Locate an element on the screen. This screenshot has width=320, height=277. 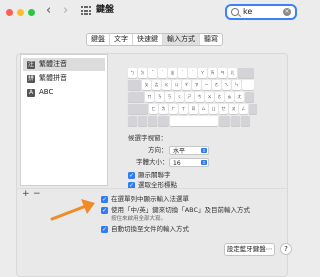
pinyin-icon: 拼 is located at coordinates (31, 79).